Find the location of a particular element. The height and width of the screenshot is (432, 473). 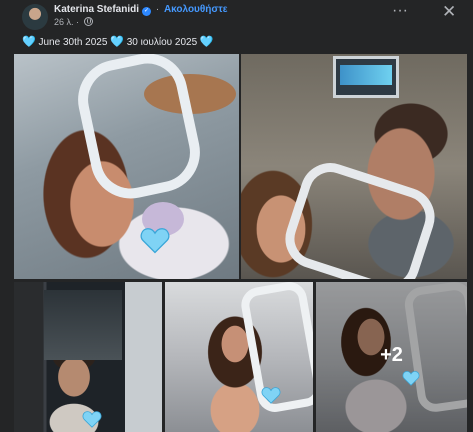

post-caption: 🩵 June 30th 2025 🩵 30 ιουλίου 2025 🩵 is located at coordinates (118, 41).